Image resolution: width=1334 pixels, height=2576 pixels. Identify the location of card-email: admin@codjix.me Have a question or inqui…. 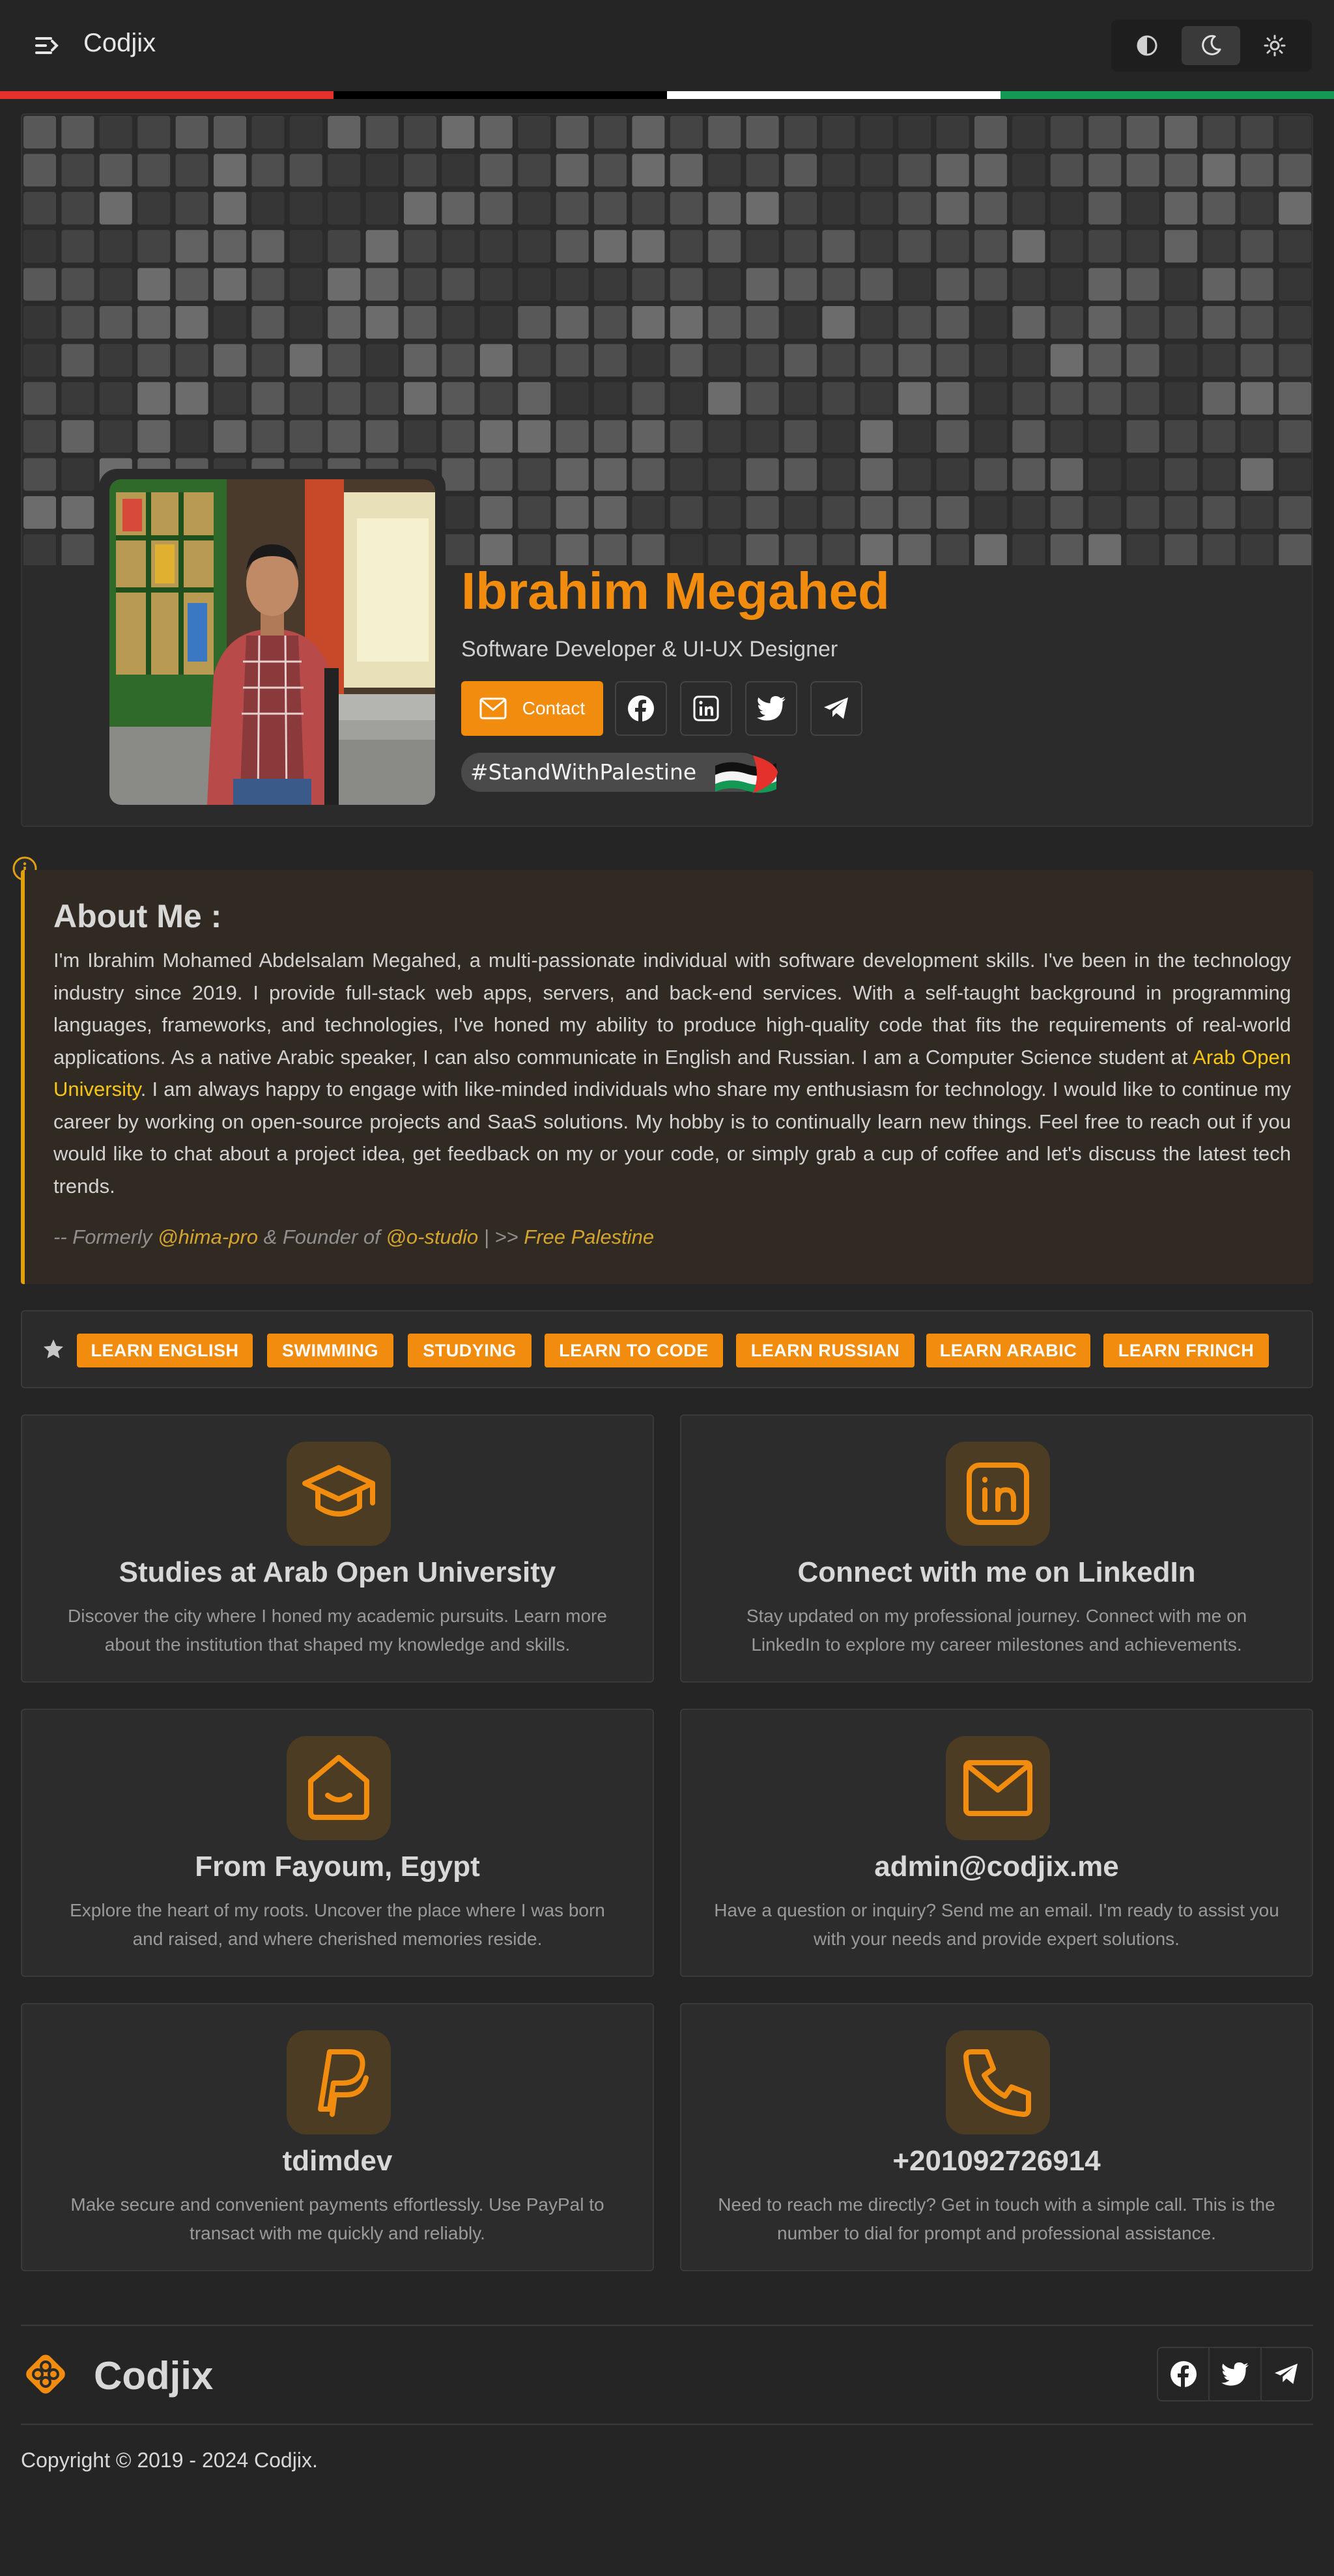
(996, 1843).